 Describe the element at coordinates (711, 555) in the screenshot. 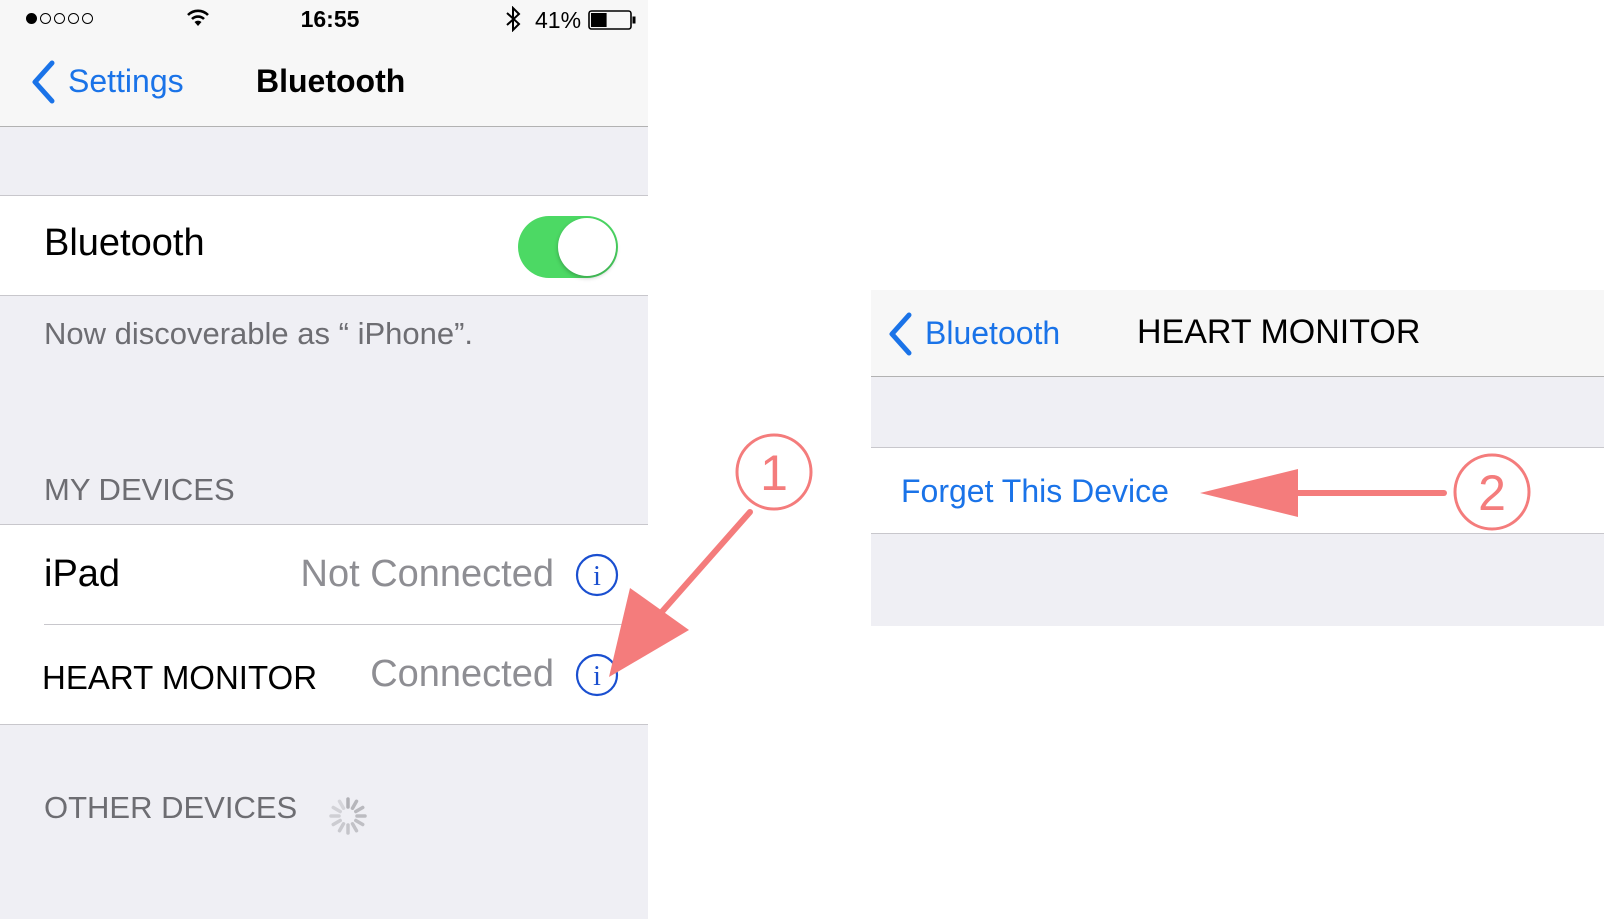

I see `step-1-annotation: 1` at that location.